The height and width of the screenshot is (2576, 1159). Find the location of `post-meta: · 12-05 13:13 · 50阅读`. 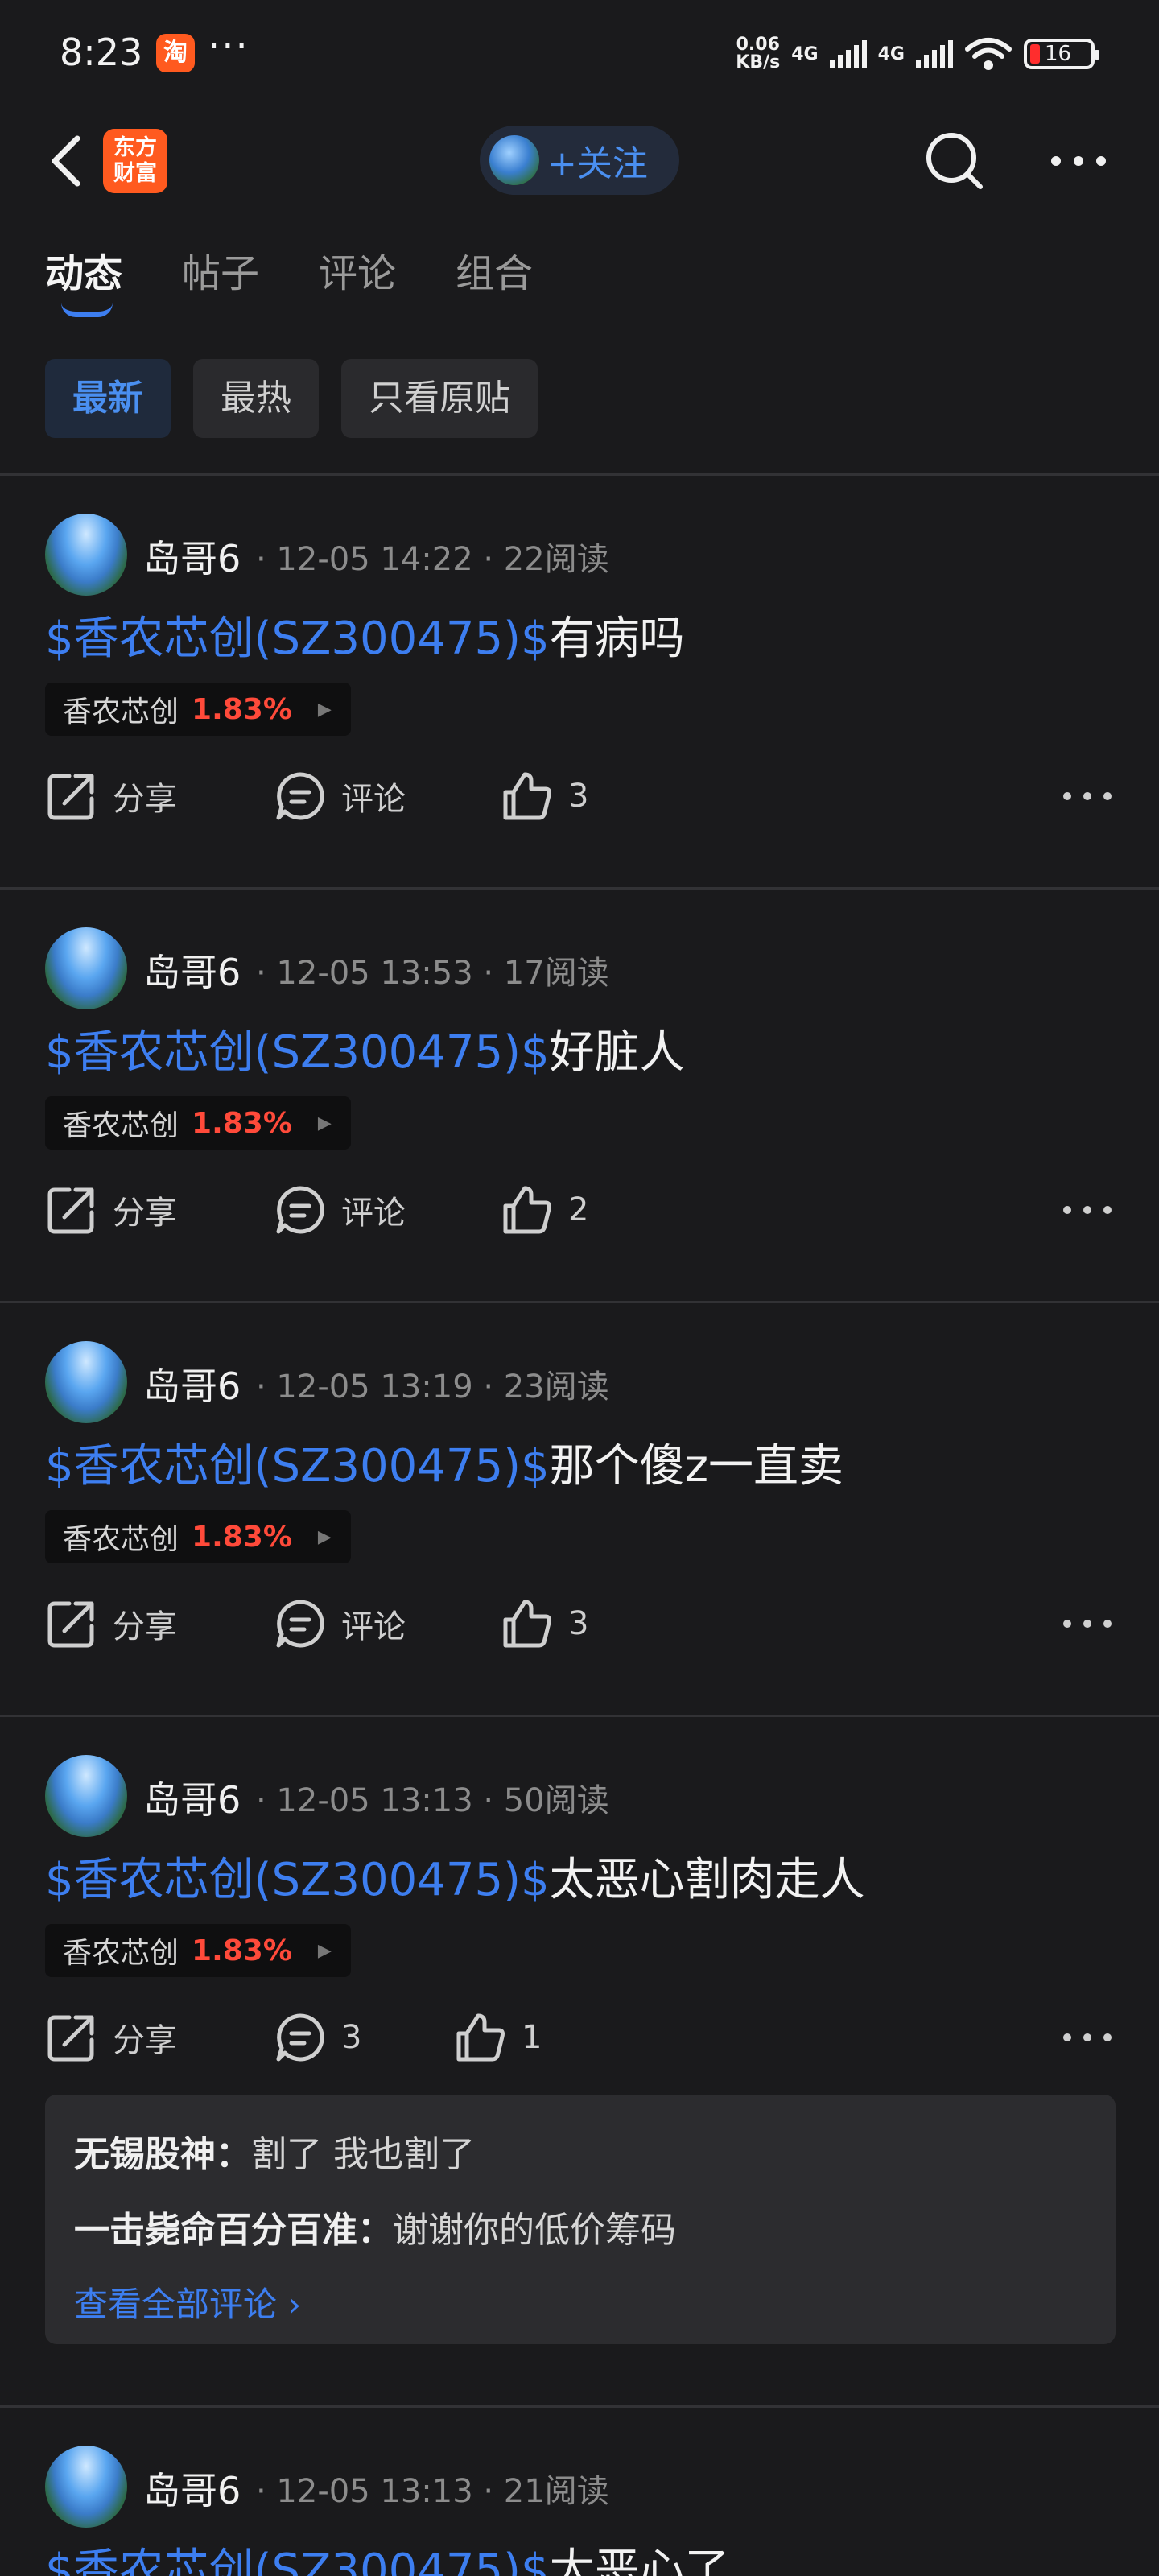

post-meta: · 12-05 13:13 · 50阅读 is located at coordinates (432, 1800).